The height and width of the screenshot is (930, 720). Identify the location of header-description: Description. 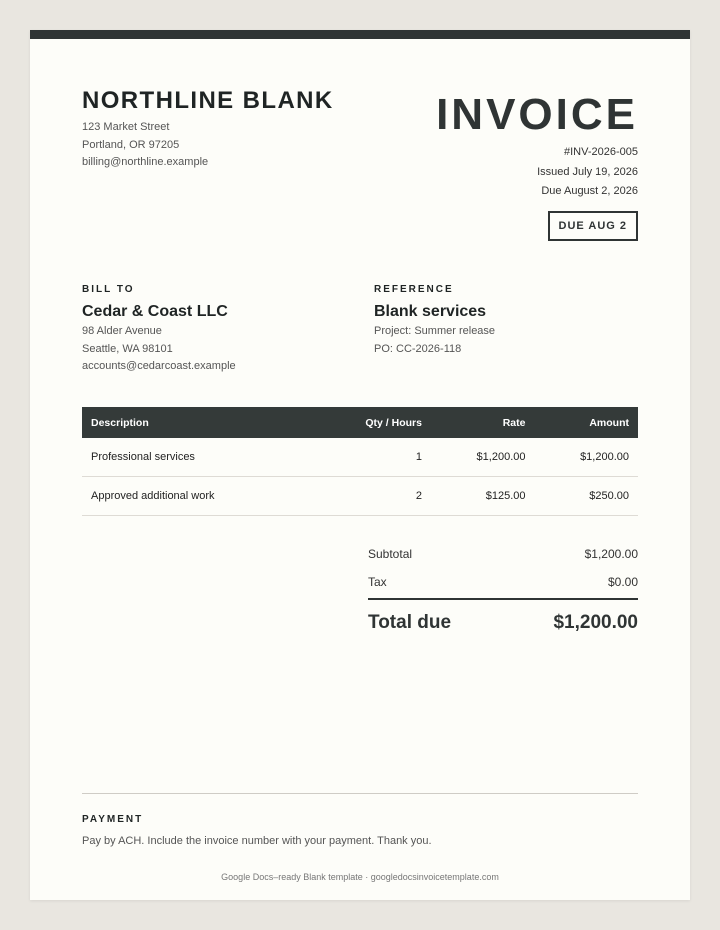
(205, 422).